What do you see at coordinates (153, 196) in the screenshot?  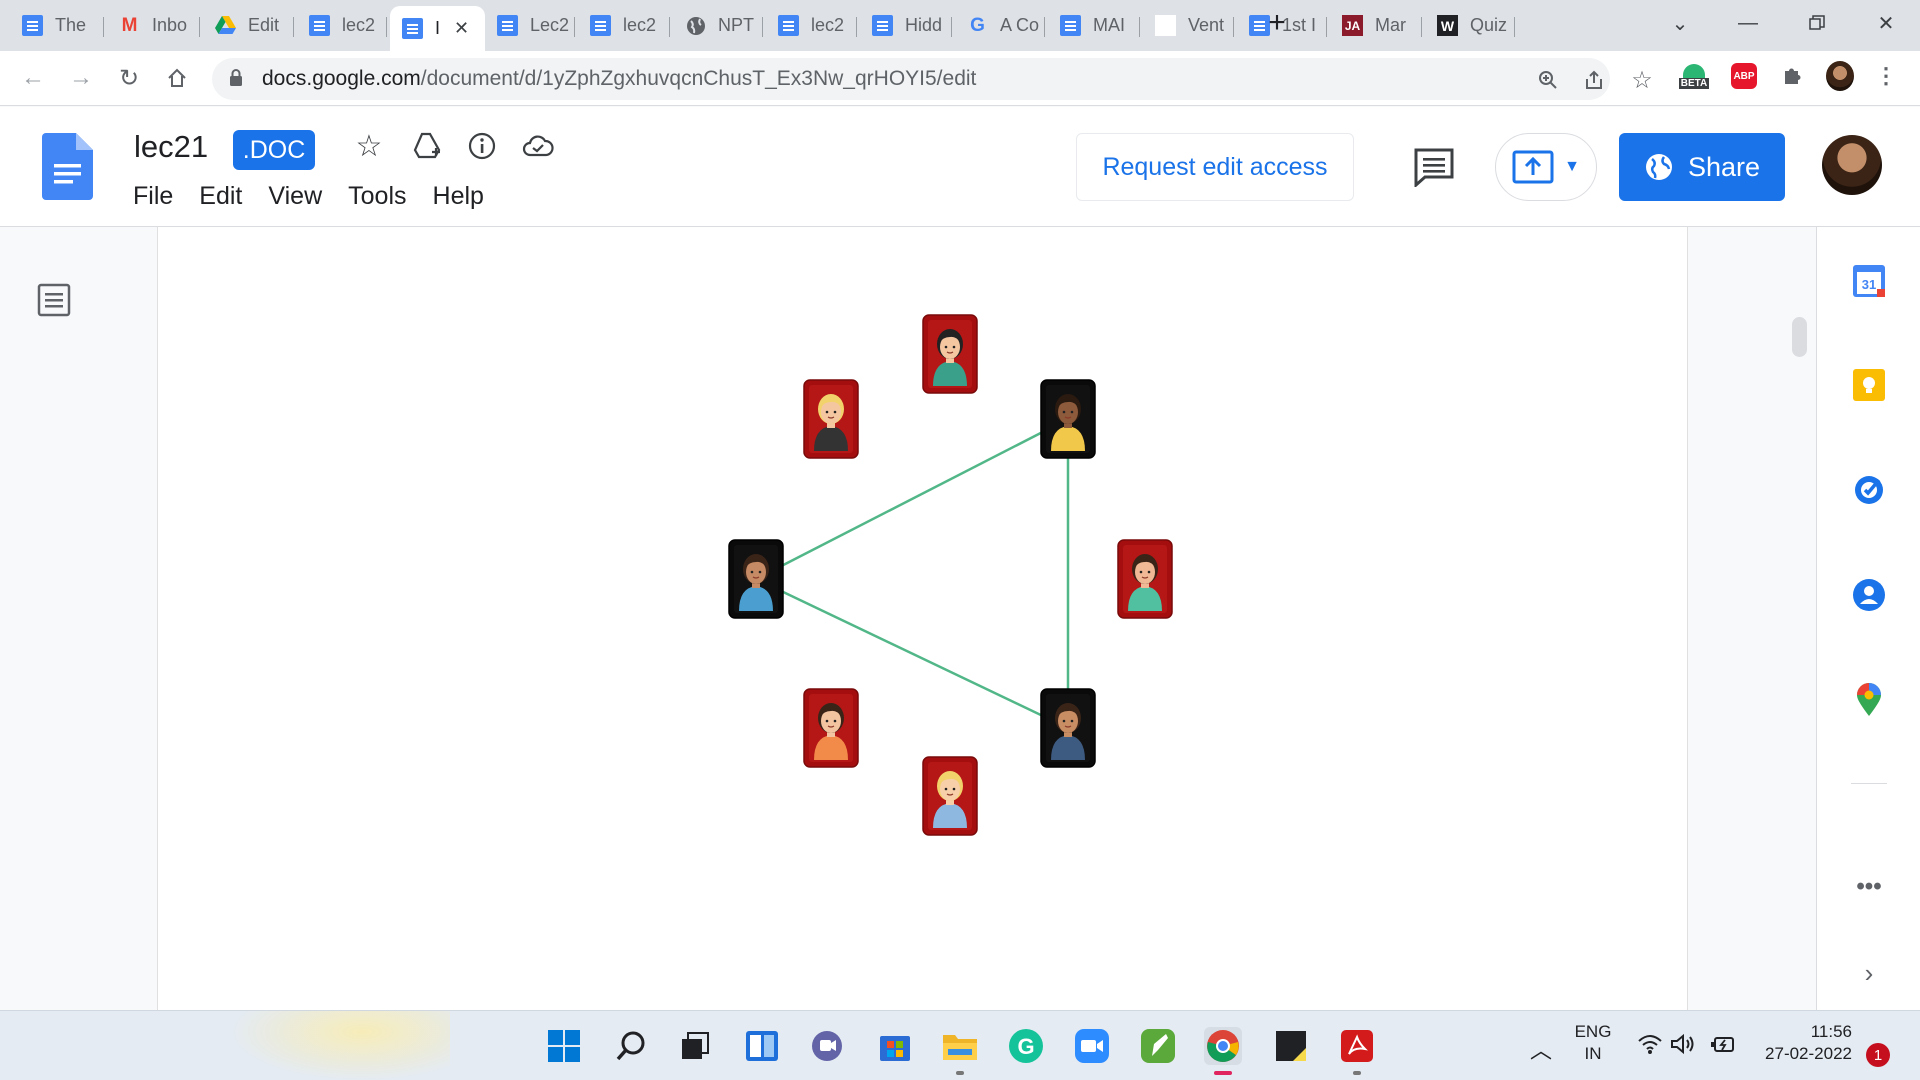 I see `menu-file: File` at bounding box center [153, 196].